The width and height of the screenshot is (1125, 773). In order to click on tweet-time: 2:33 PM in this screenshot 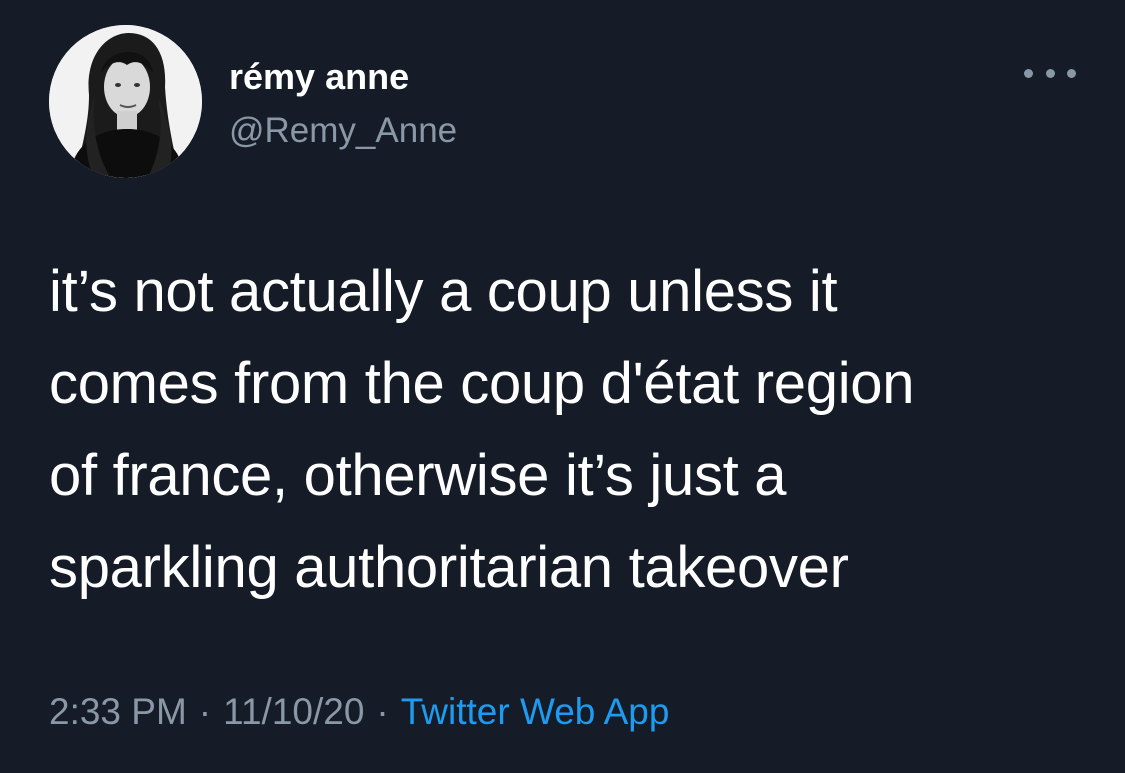, I will do `click(118, 711)`.